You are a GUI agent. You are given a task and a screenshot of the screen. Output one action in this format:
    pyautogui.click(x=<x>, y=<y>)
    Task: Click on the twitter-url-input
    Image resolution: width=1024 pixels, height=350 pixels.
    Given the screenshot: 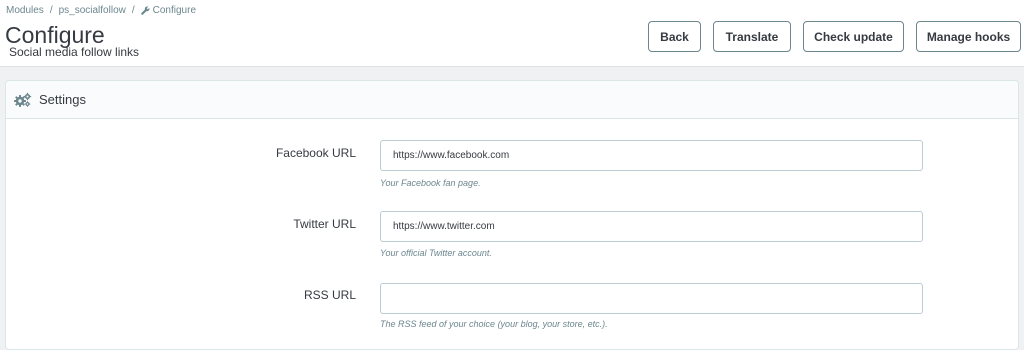 What is the action you would take?
    pyautogui.click(x=651, y=226)
    